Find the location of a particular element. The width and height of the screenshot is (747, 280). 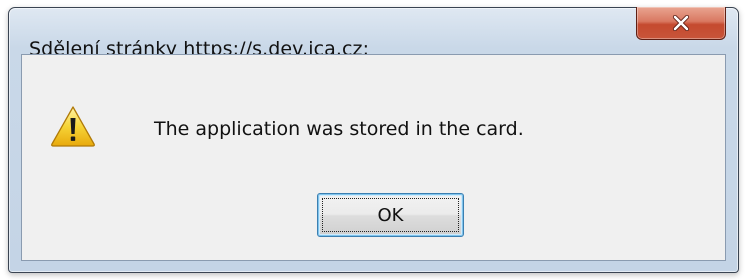

dialog-message: The application was stored in the card. is located at coordinates (339, 129).